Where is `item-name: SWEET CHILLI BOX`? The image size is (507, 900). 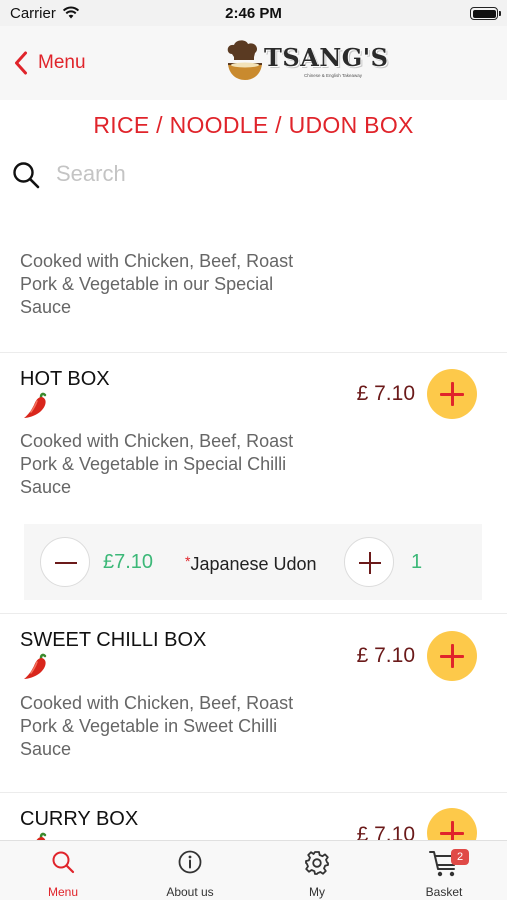
item-name: SWEET CHILLI BOX is located at coordinates (113, 640).